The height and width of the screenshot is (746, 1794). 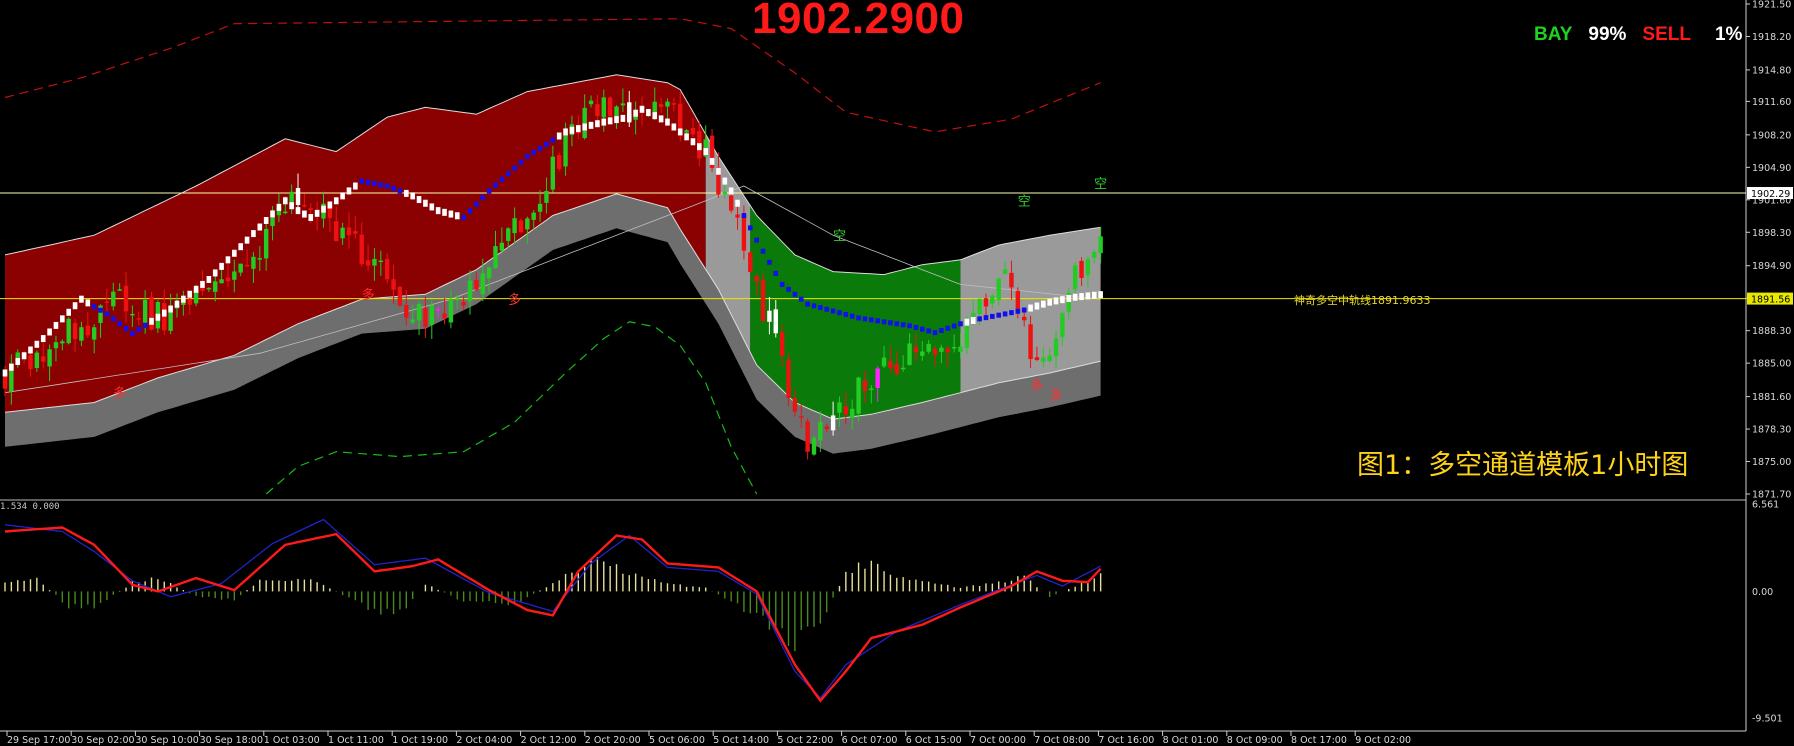 I want to click on time-tick-label: 6 Oct 15:00, so click(x=934, y=740).